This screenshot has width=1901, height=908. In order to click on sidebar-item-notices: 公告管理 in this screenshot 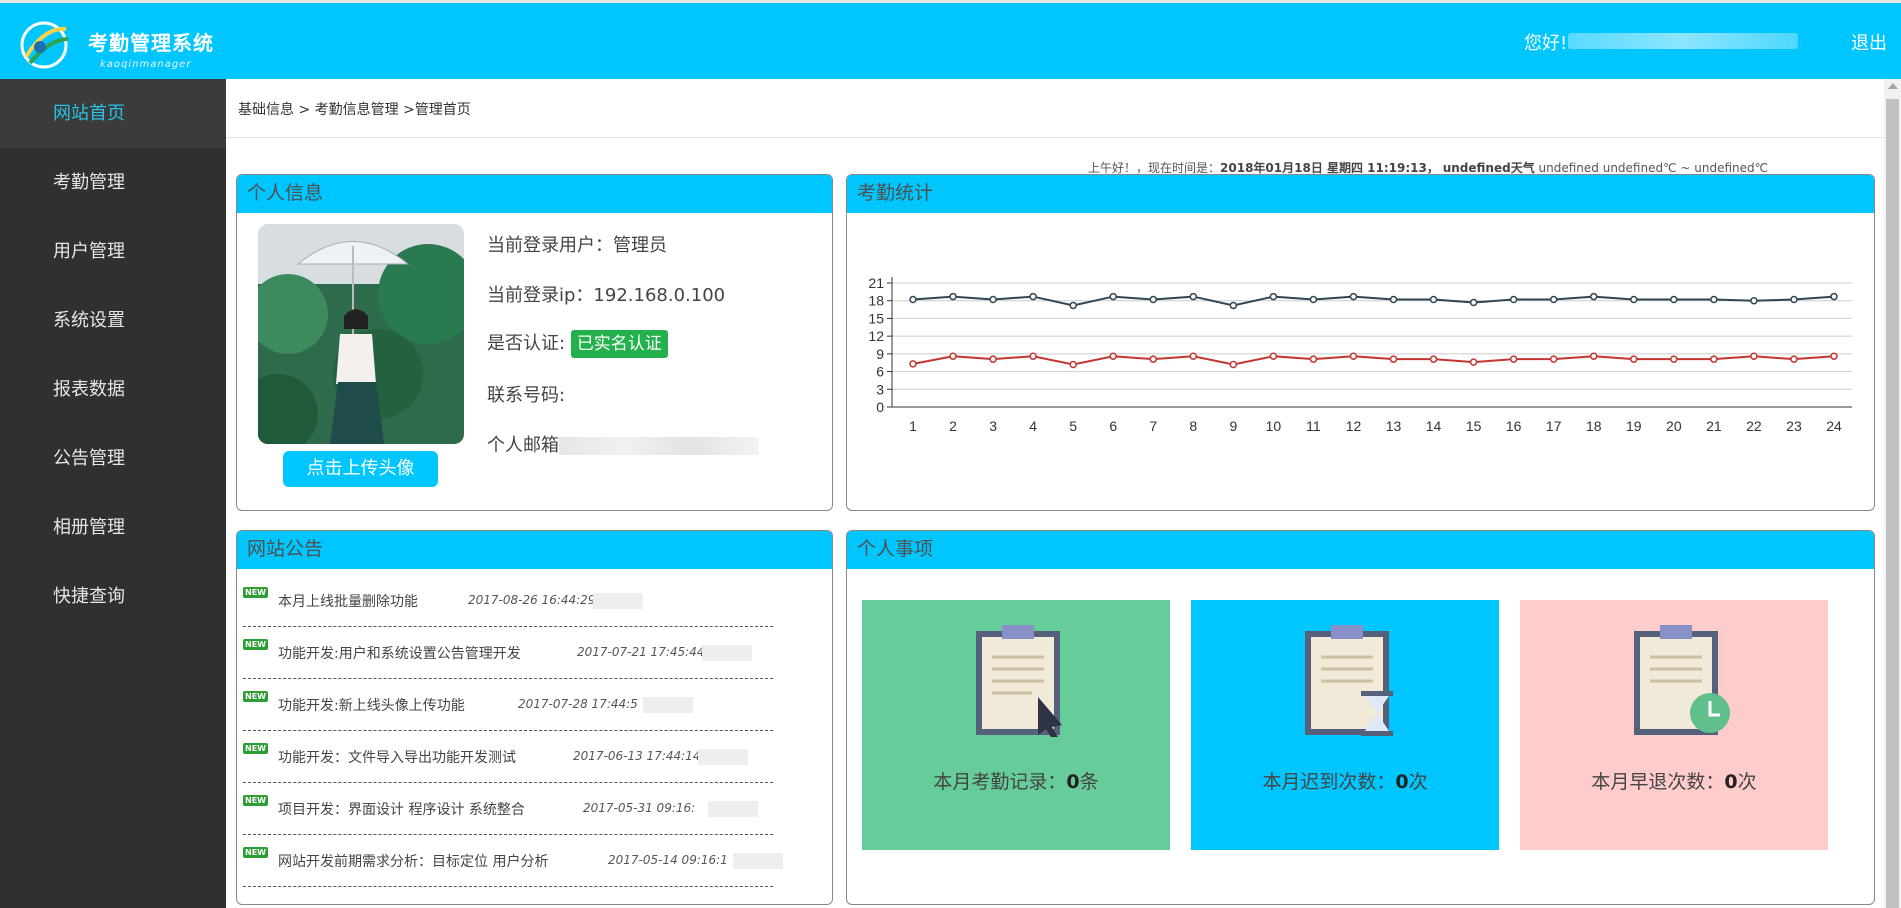, I will do `click(113, 458)`.